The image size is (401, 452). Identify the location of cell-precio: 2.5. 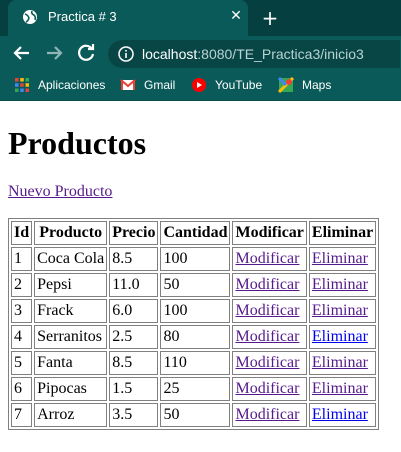
(134, 337).